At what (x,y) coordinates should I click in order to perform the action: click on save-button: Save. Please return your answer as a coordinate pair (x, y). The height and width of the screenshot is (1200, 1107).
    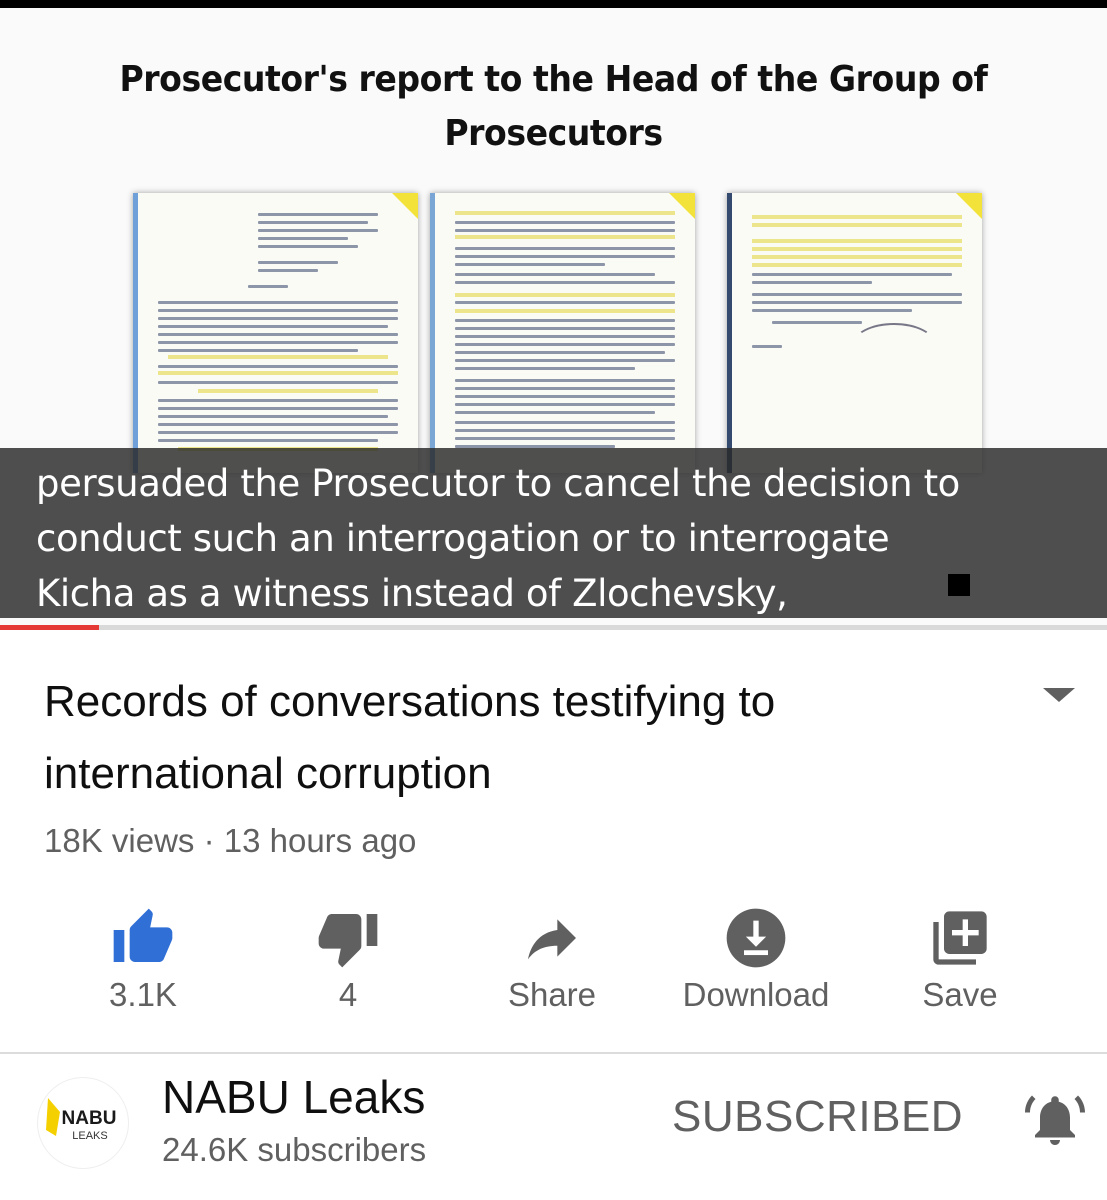
    Looking at the image, I should click on (960, 965).